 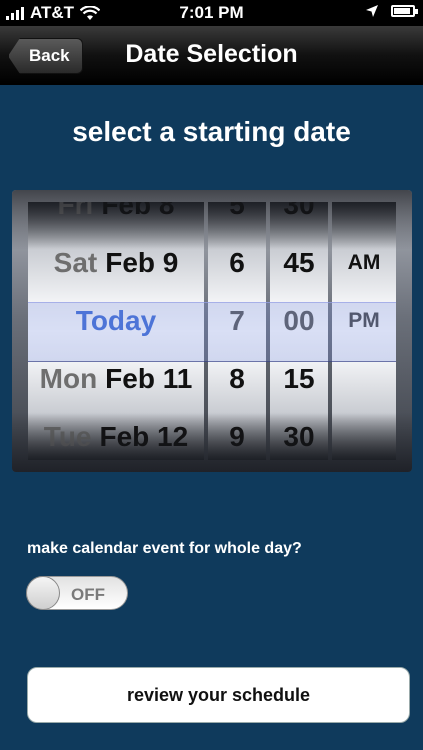 I want to click on date-day: Fri, so click(x=75, y=211).